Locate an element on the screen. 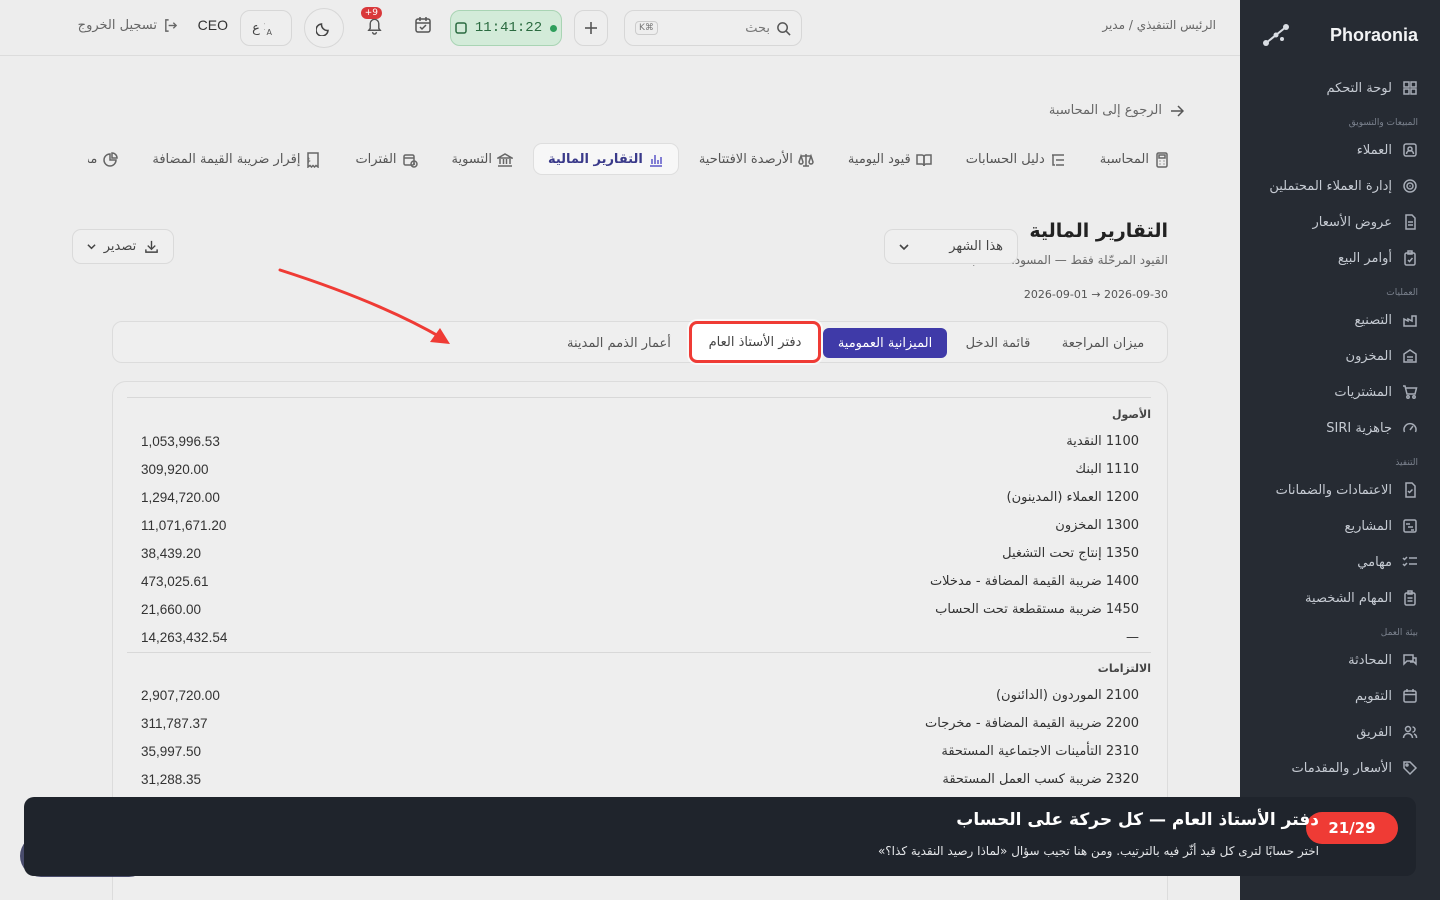 The height and width of the screenshot is (900, 1440). sidebar-item: المخزون is located at coordinates (1340, 356).